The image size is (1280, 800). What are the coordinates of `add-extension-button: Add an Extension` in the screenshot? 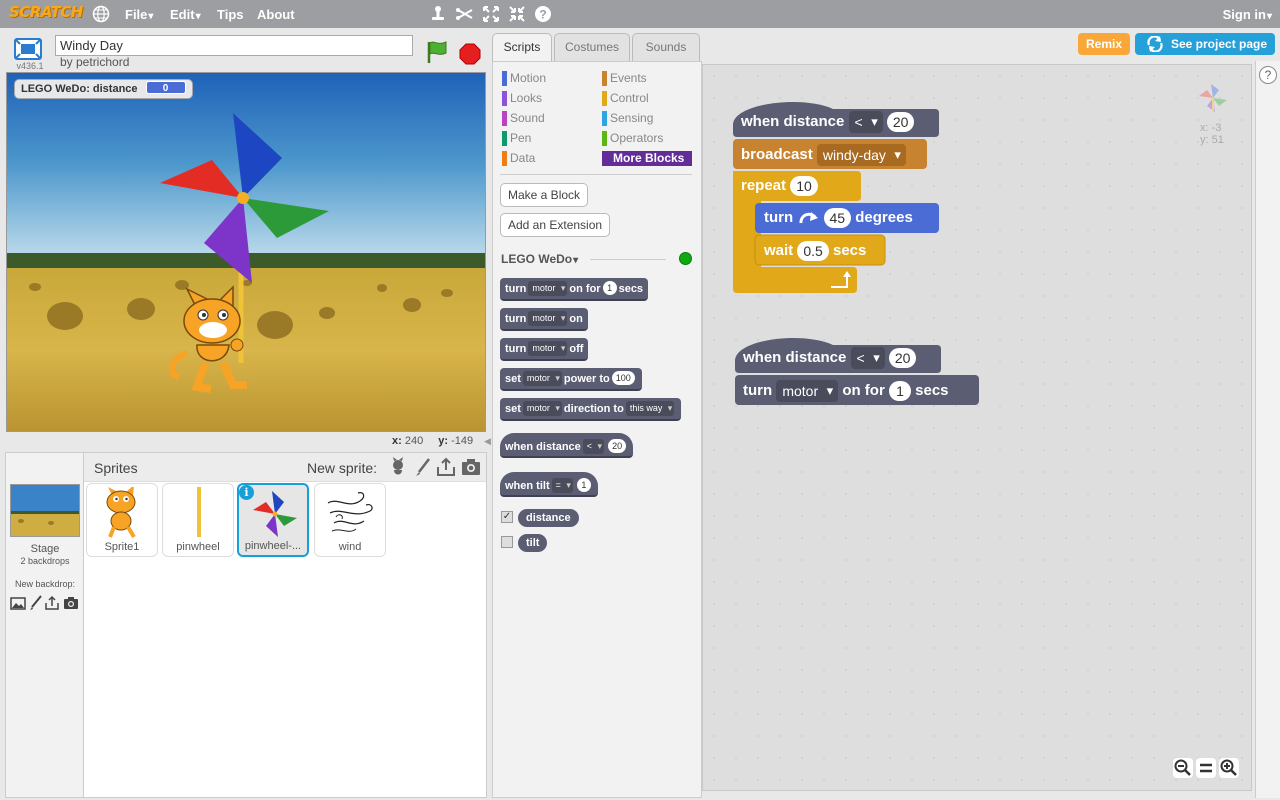 It's located at (555, 225).